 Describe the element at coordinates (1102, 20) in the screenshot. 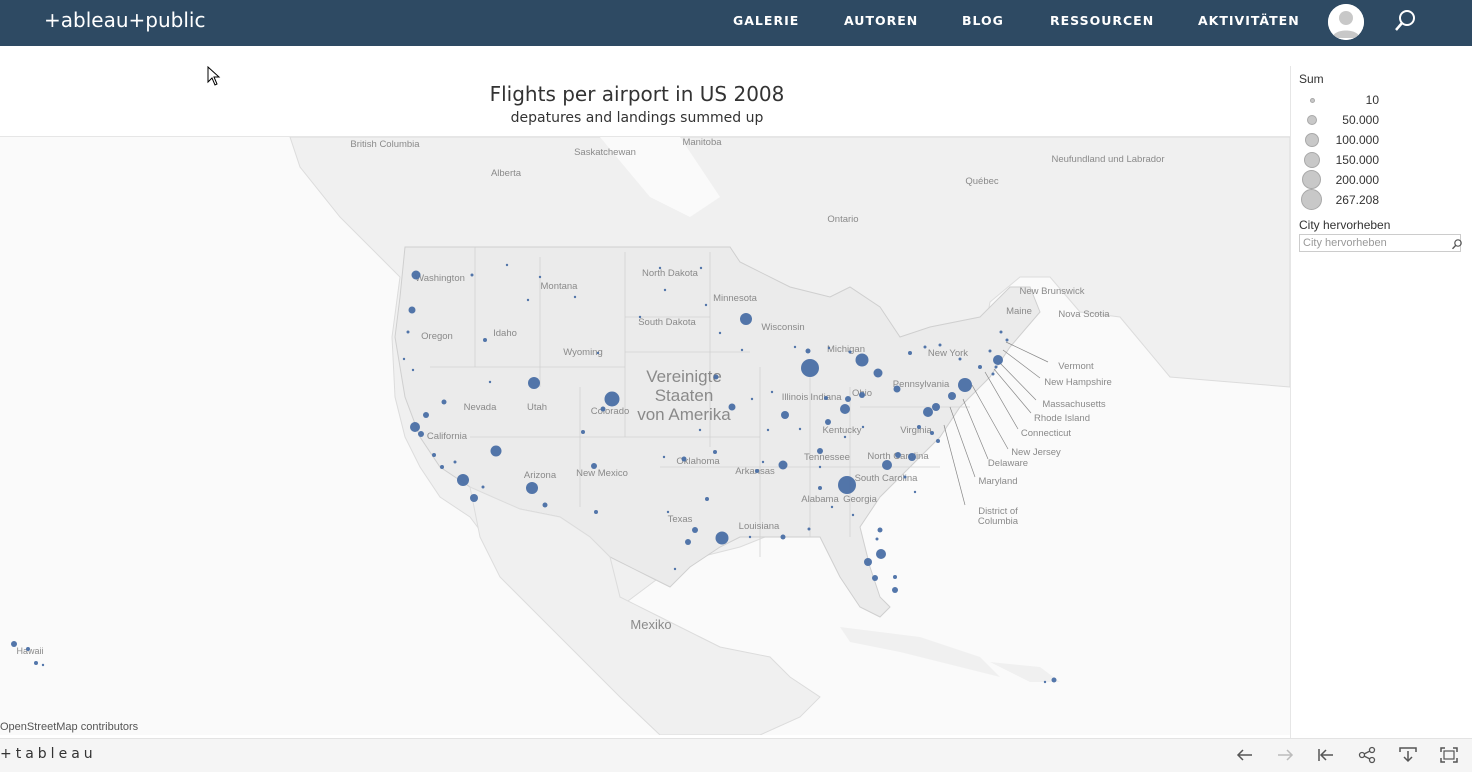

I see `nav-link-ressourcen: RESSOURCEN` at that location.